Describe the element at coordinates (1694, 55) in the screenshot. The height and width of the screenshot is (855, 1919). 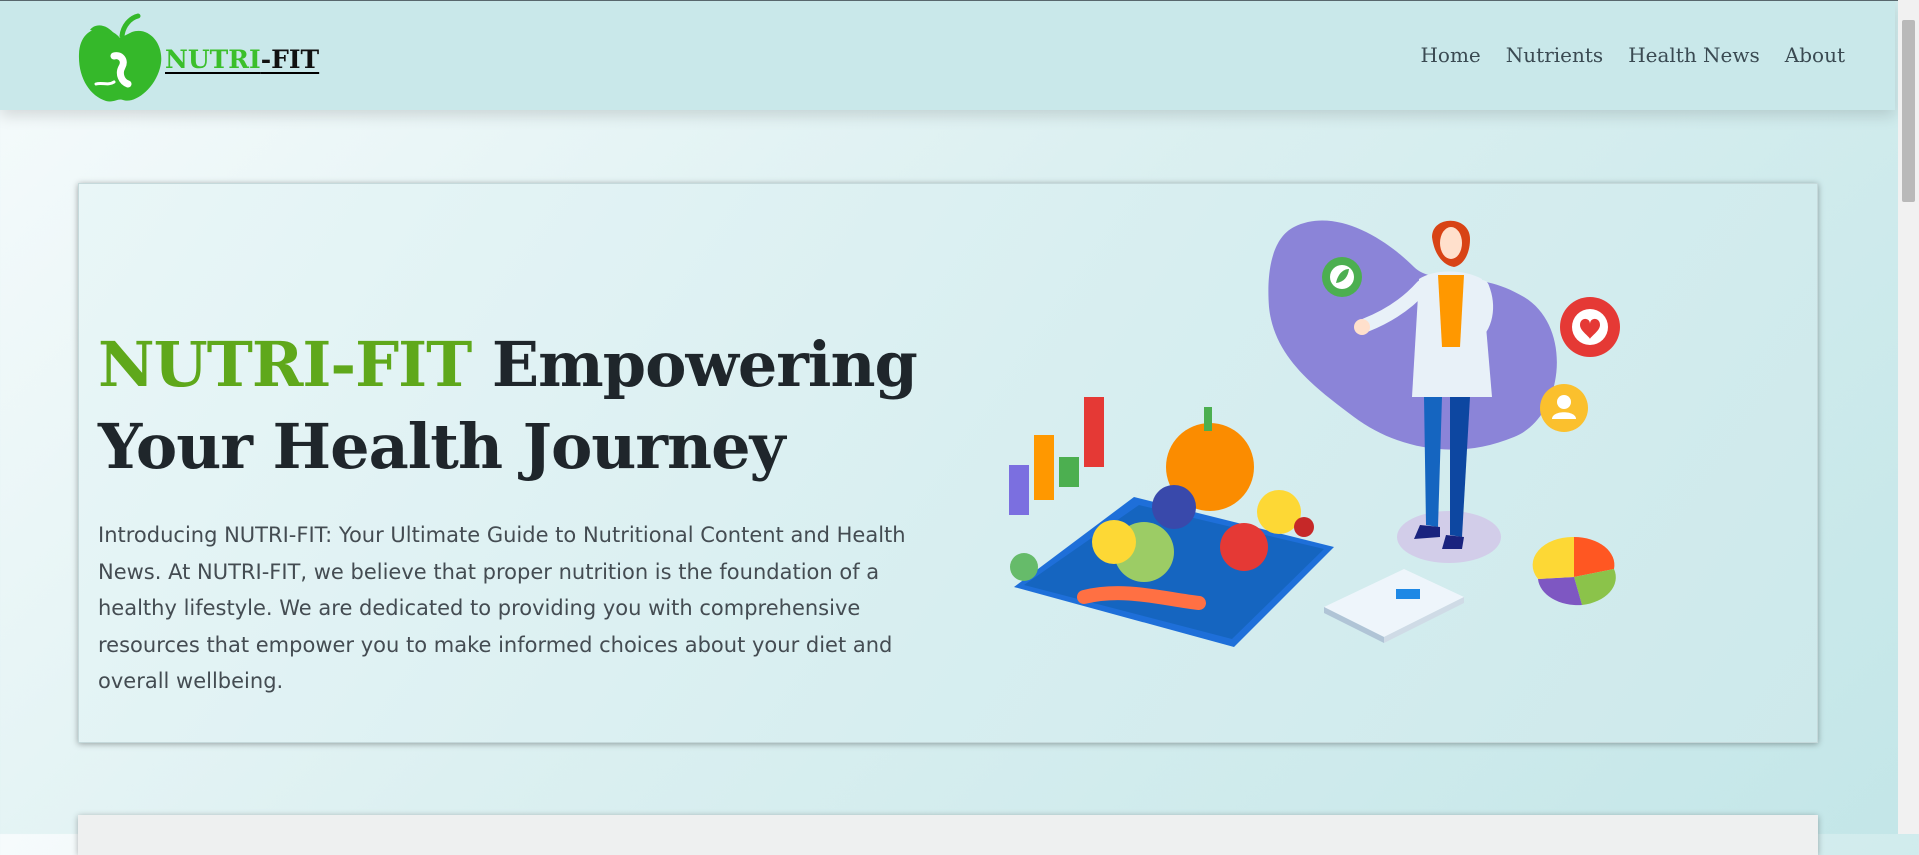
I see `nav-health-news: Health News` at that location.